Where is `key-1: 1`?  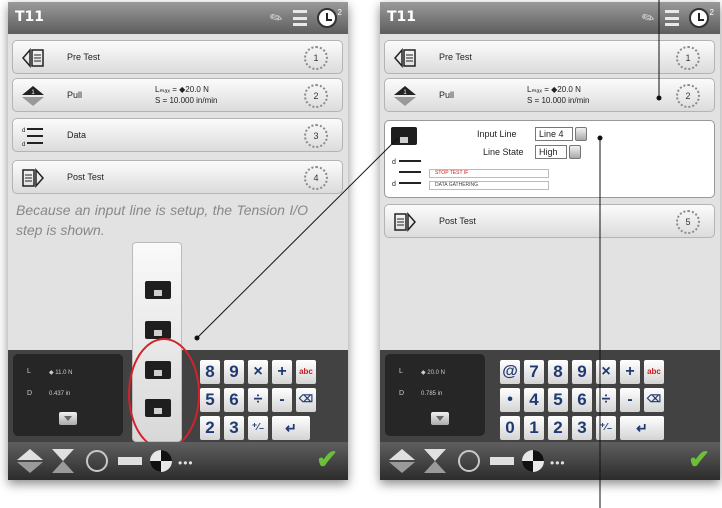
key-1: 1 is located at coordinates (534, 428).